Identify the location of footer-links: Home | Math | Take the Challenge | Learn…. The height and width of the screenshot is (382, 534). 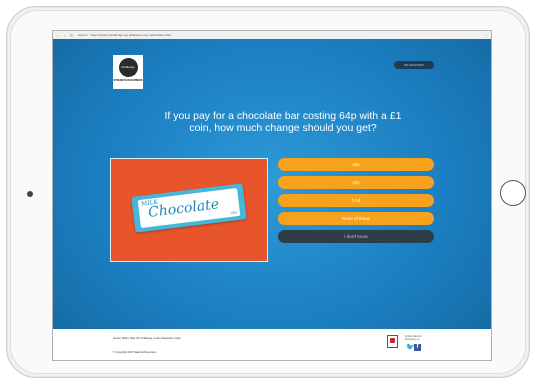
(147, 338).